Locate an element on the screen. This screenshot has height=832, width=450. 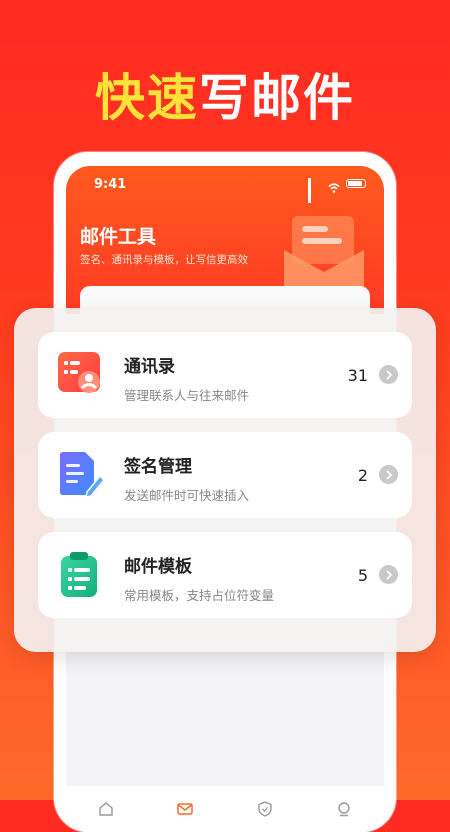
signal-icon is located at coordinates (315, 190).